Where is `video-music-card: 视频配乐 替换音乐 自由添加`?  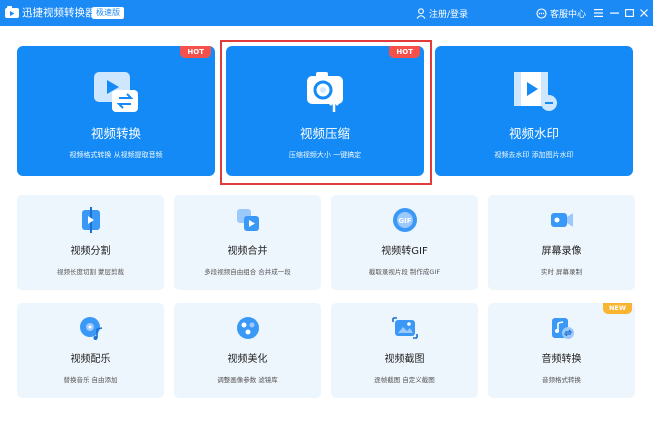 video-music-card: 视频配乐 替换音乐 自由添加 is located at coordinates (90, 350).